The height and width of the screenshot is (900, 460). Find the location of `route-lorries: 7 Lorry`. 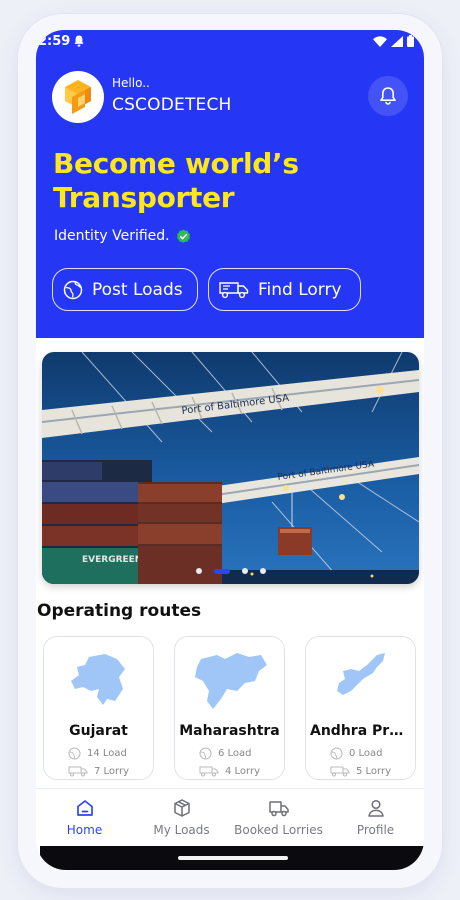

route-lorries: 7 Lorry is located at coordinates (98, 771).